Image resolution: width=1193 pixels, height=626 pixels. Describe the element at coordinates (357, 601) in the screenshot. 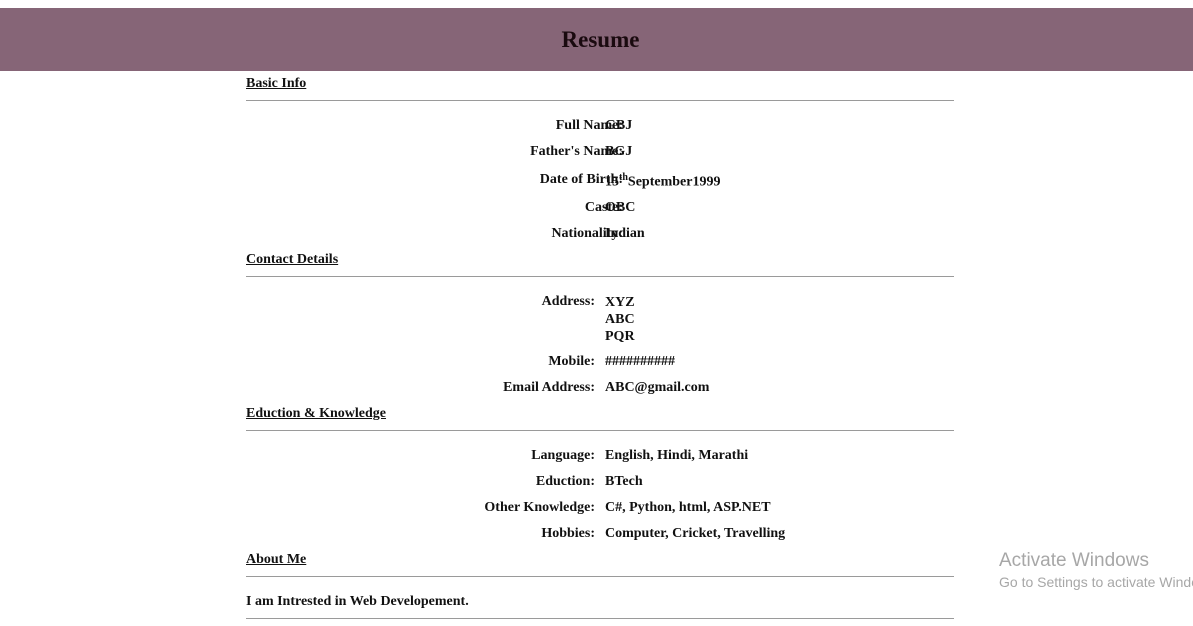

I see `about-me-text: I am Intrested in Web Developement.` at that location.